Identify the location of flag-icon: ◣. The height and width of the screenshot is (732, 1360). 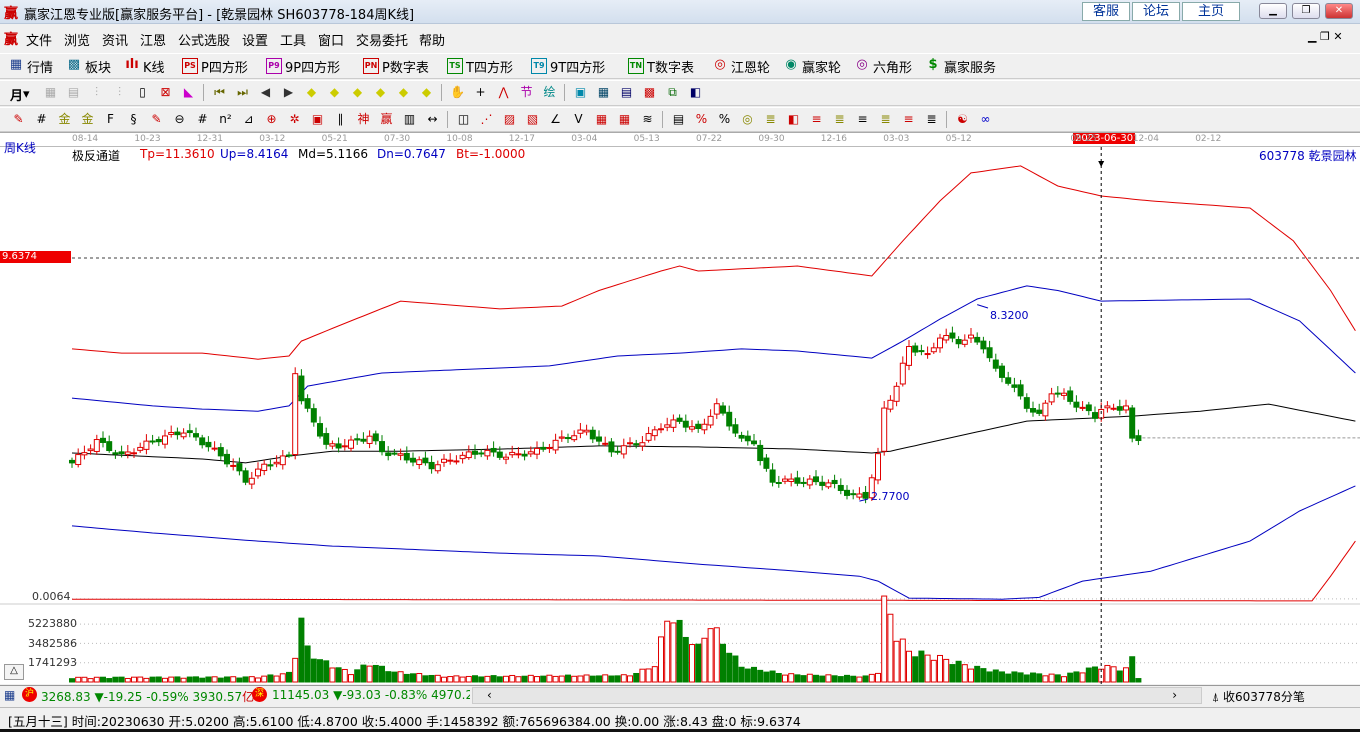
(188, 92).